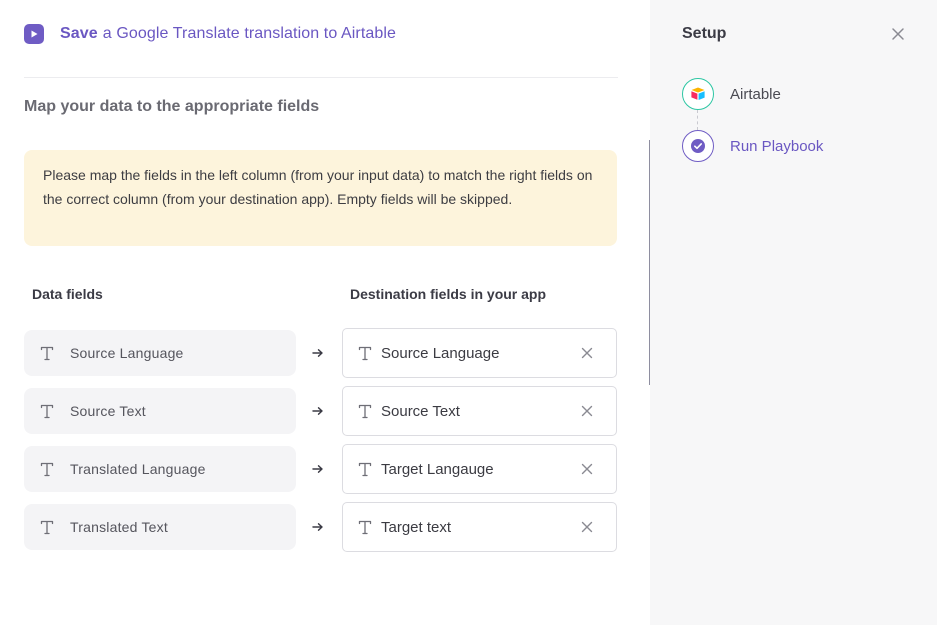 The height and width of the screenshot is (625, 937). Describe the element at coordinates (448, 294) in the screenshot. I see `destination-fields-header: Destination fields in your app` at that location.